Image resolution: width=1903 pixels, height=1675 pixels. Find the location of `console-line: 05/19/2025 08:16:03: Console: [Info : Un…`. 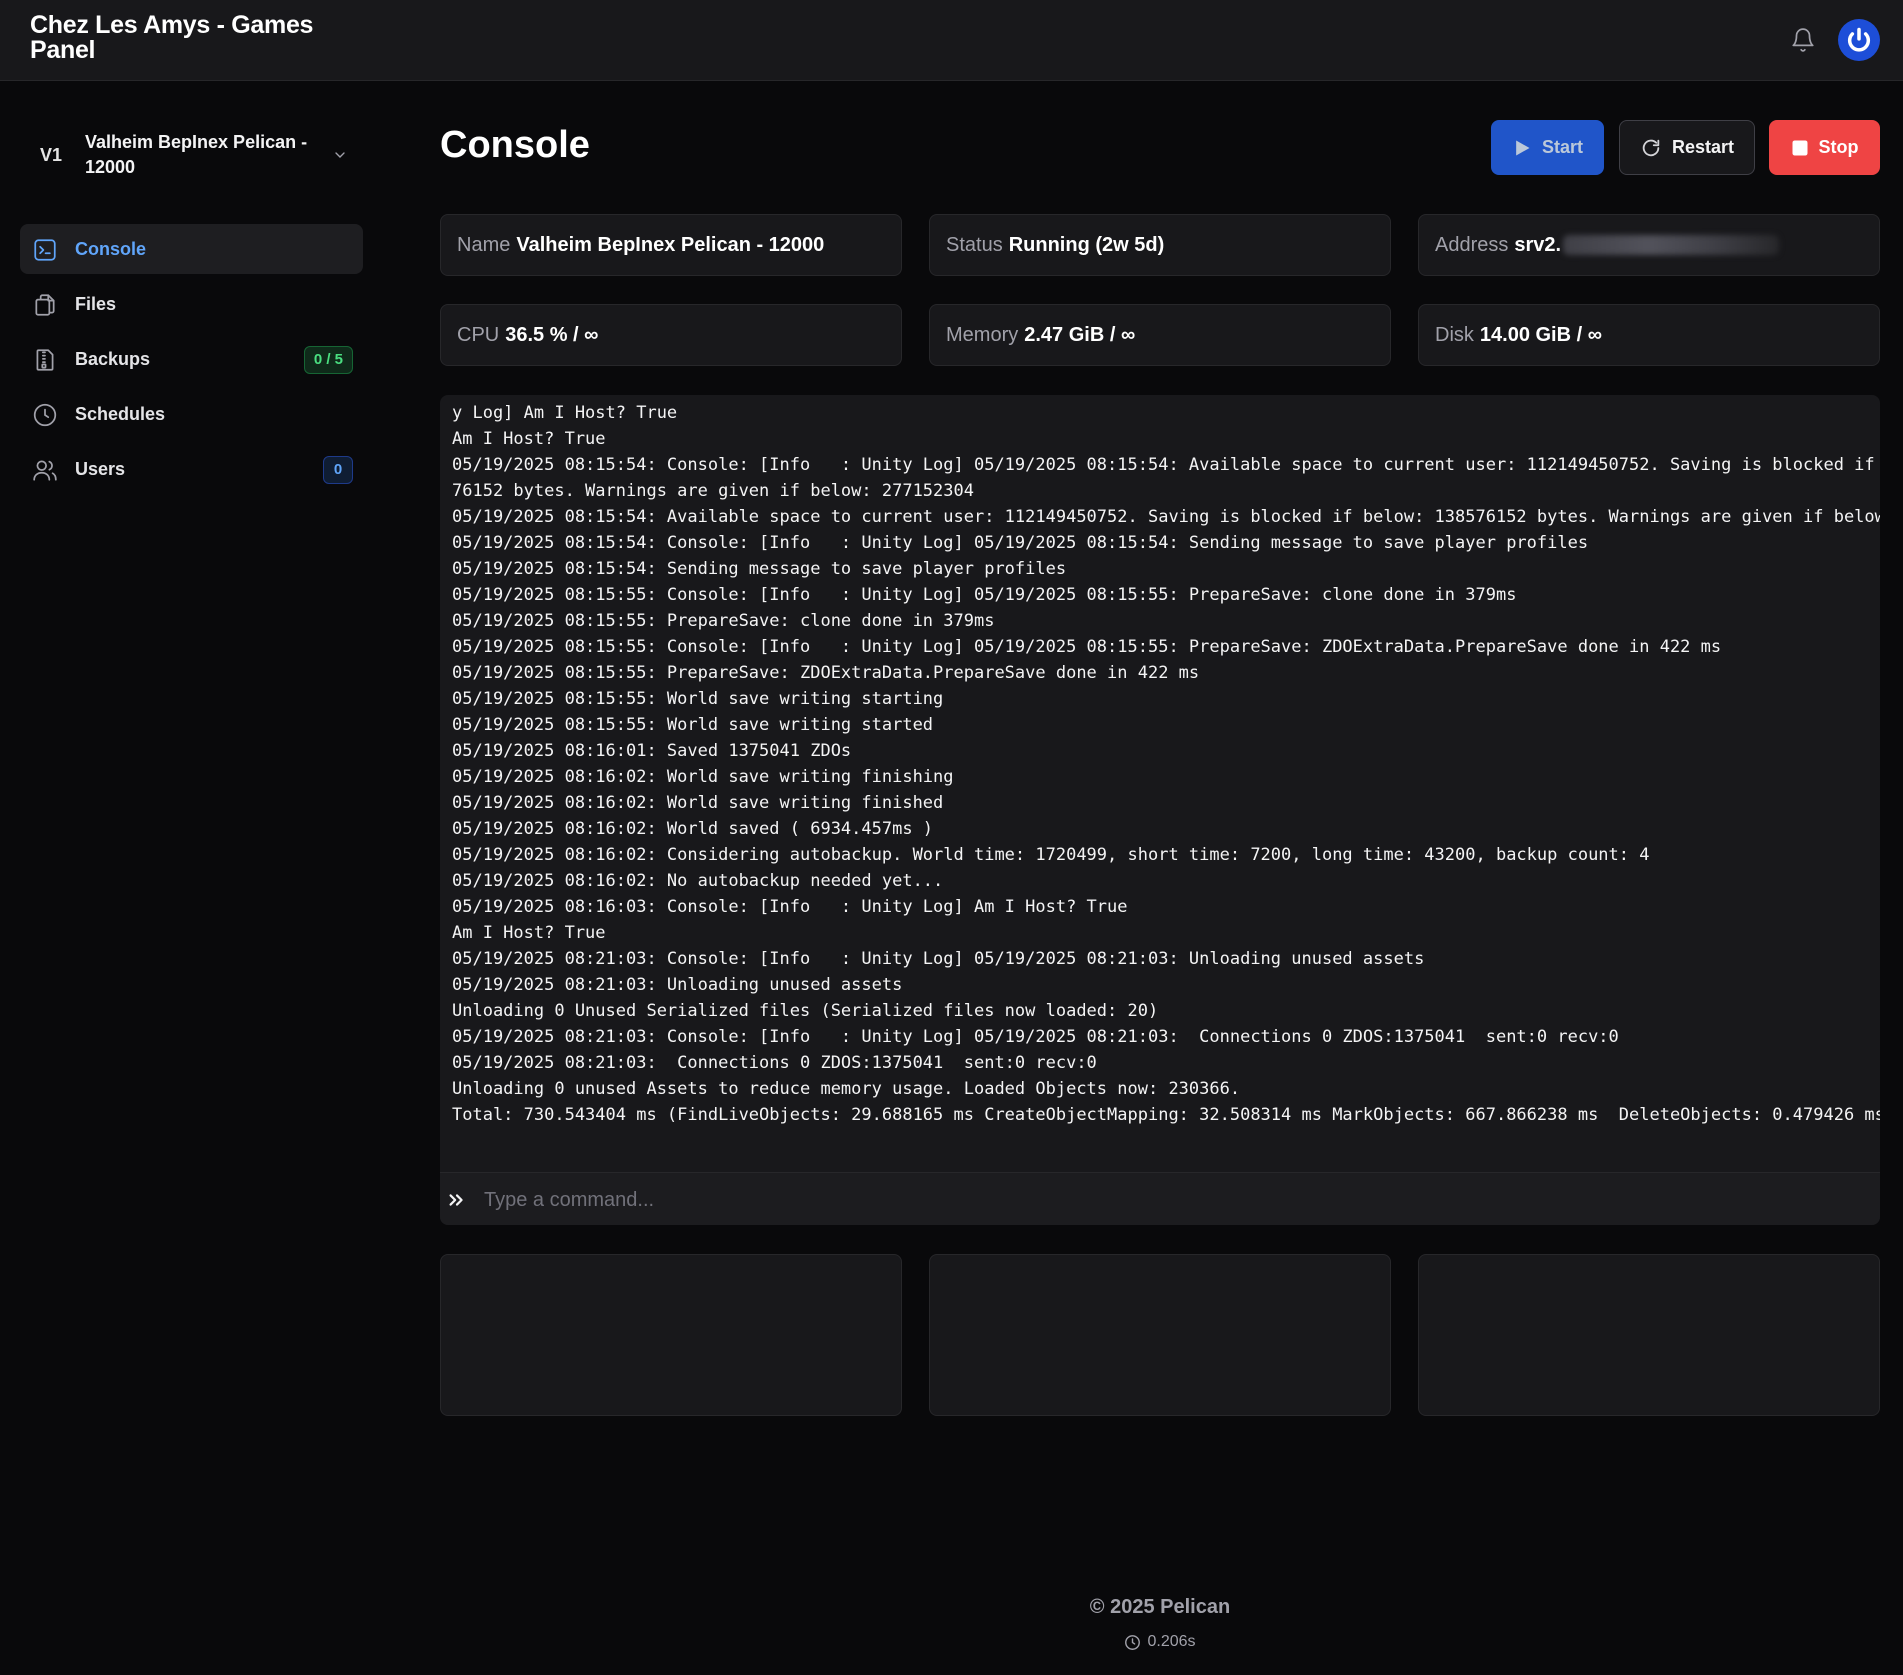

console-line: 05/19/2025 08:16:03: Console: [Info : Un… is located at coordinates (790, 907).